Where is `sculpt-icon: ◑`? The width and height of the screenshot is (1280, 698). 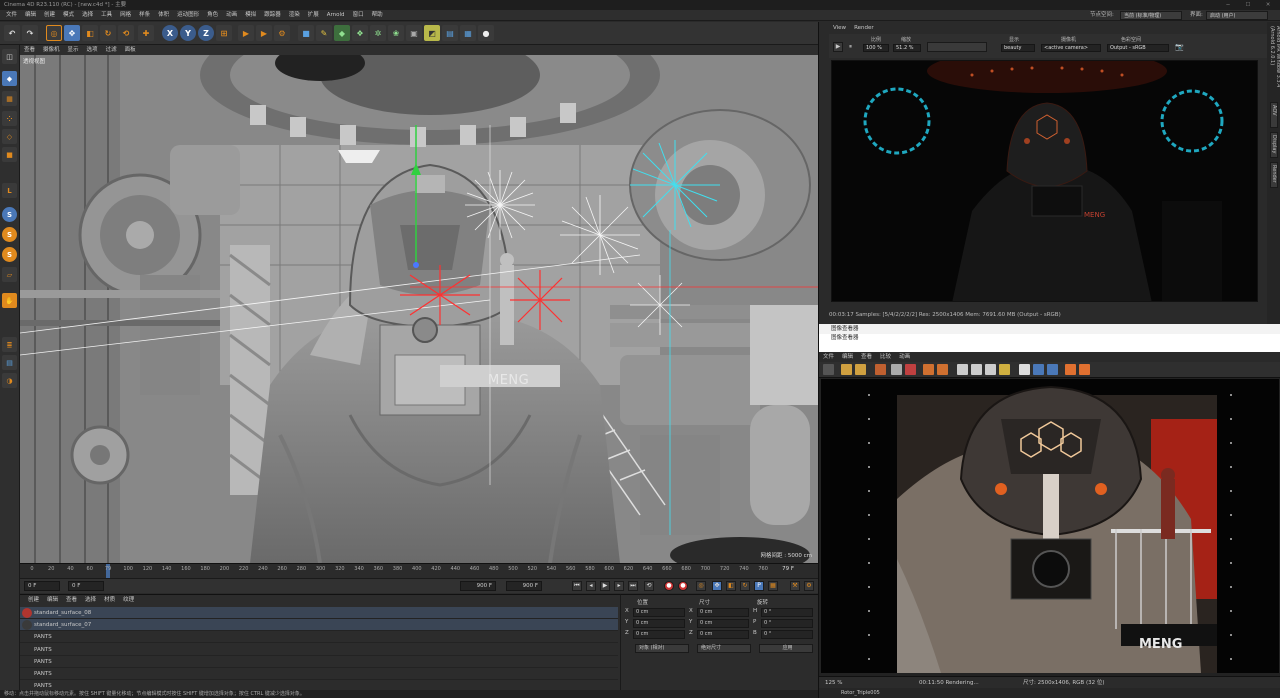 sculpt-icon: ◑ is located at coordinates (9, 380).